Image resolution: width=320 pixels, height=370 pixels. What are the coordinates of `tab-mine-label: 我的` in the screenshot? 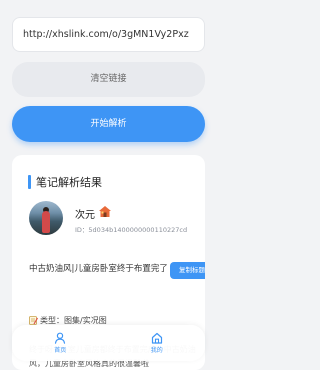 It's located at (156, 350).